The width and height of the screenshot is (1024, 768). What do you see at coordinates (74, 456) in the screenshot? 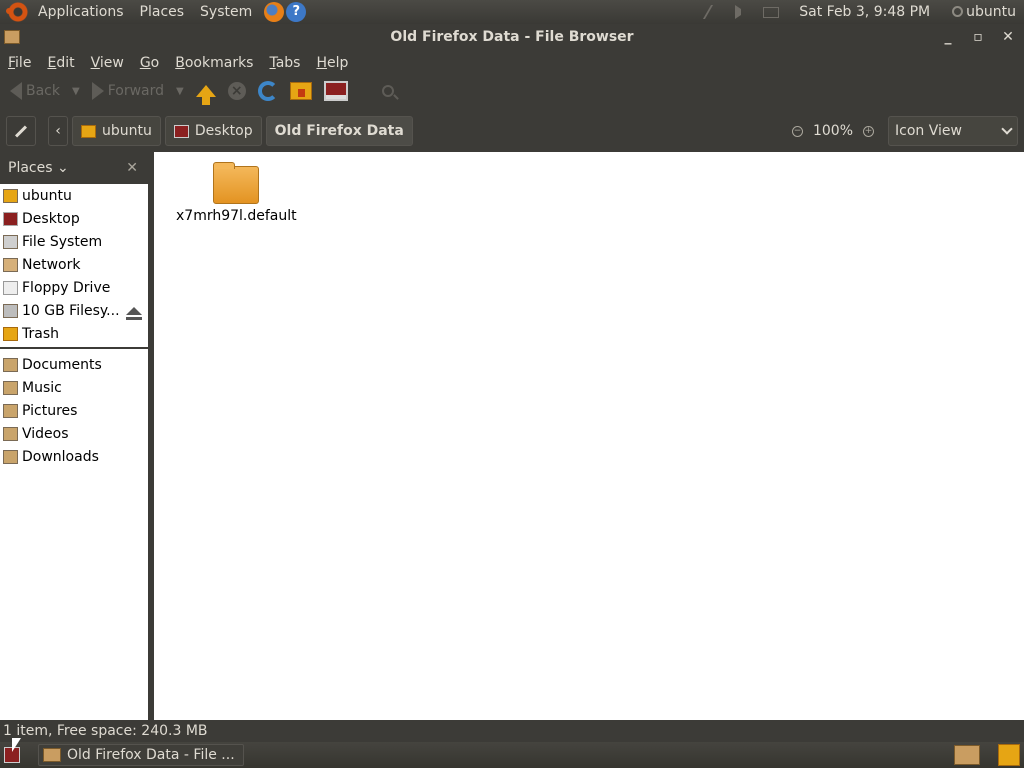
I see `sidebar-item-downloads: Downloads` at bounding box center [74, 456].